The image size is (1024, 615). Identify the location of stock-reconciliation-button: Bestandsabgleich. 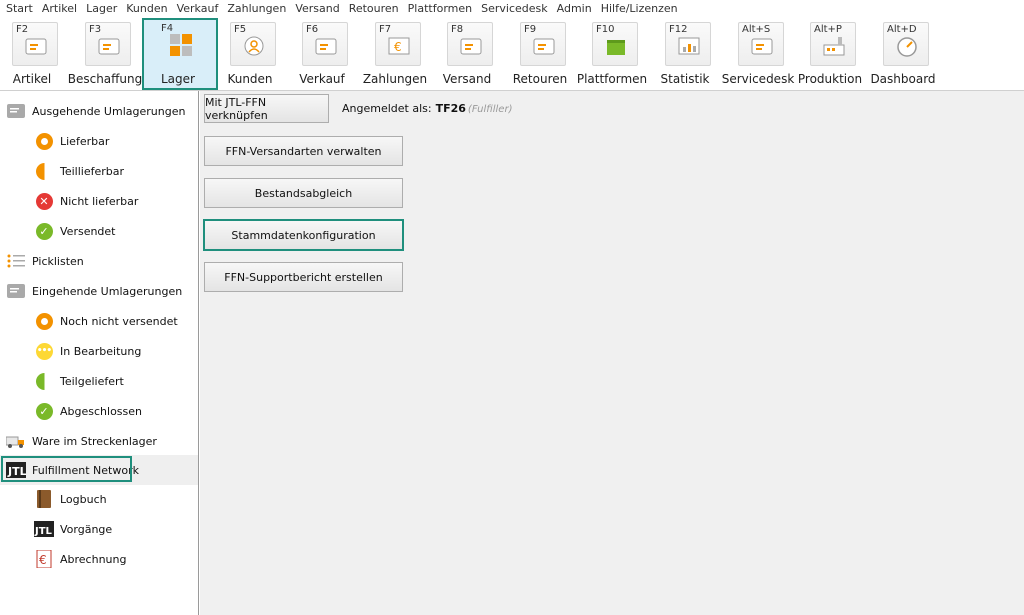
(303, 193).